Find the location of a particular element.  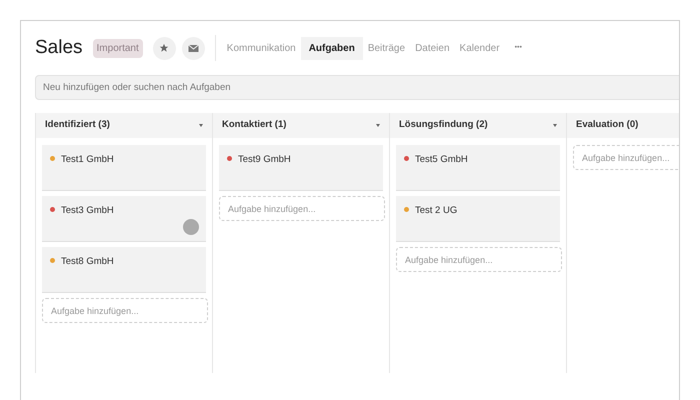

envelope-icon is located at coordinates (193, 48).